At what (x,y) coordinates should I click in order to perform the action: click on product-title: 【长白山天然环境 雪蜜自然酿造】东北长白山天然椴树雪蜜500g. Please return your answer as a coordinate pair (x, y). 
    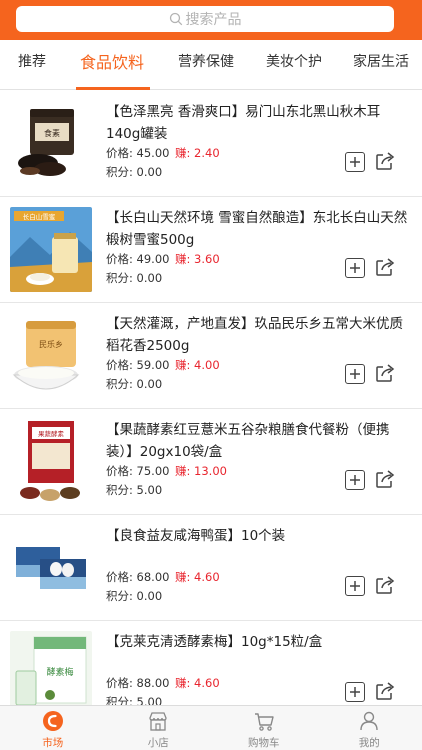
    Looking at the image, I should click on (259, 229).